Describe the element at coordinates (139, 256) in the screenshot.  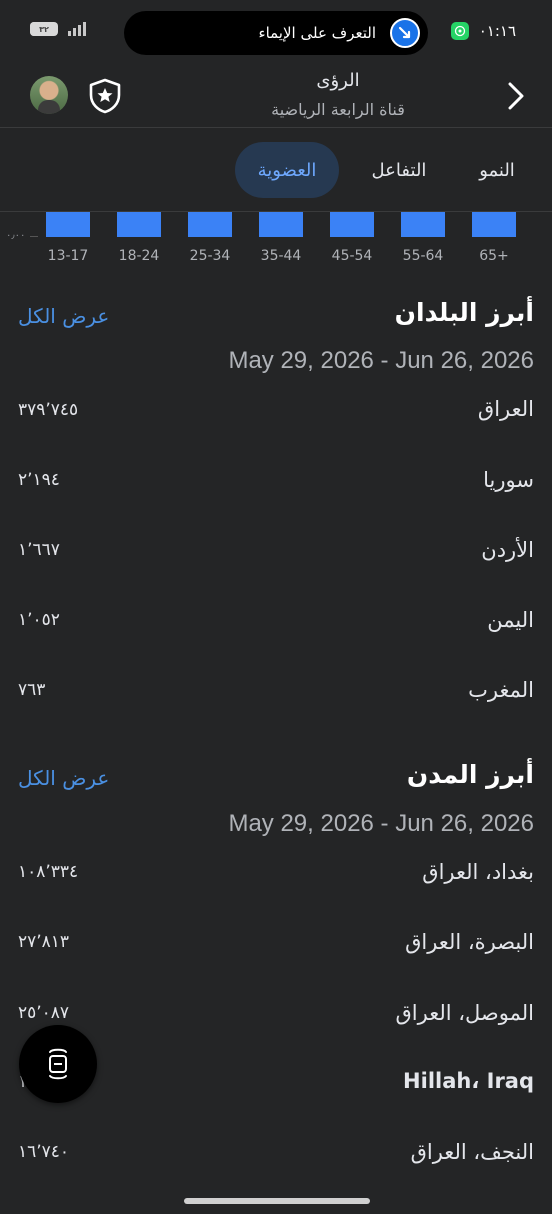
I see `age-group-label: 18-24` at that location.